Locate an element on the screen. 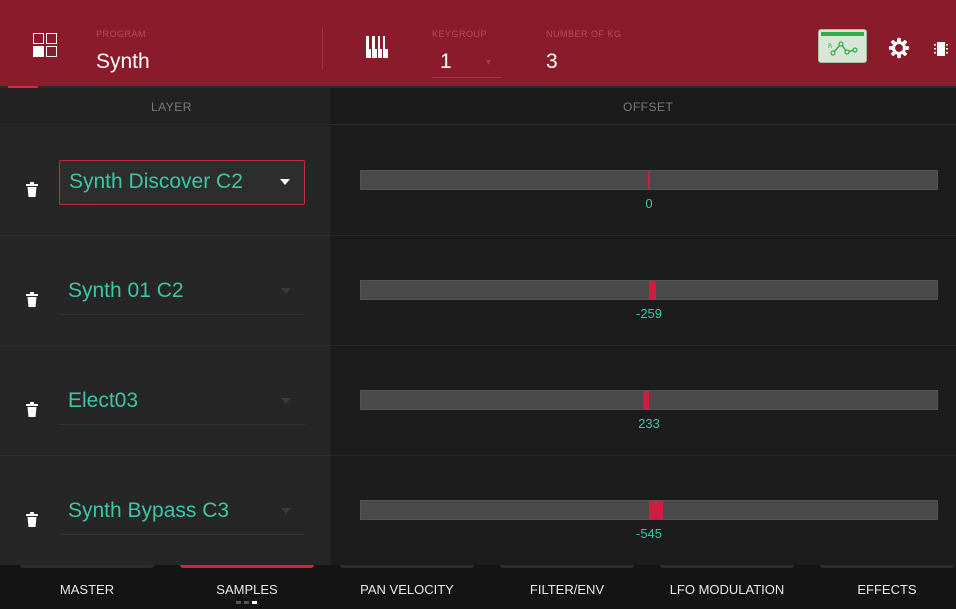 The width and height of the screenshot is (956, 609). grid-menu-icon is located at coordinates (46, 46).